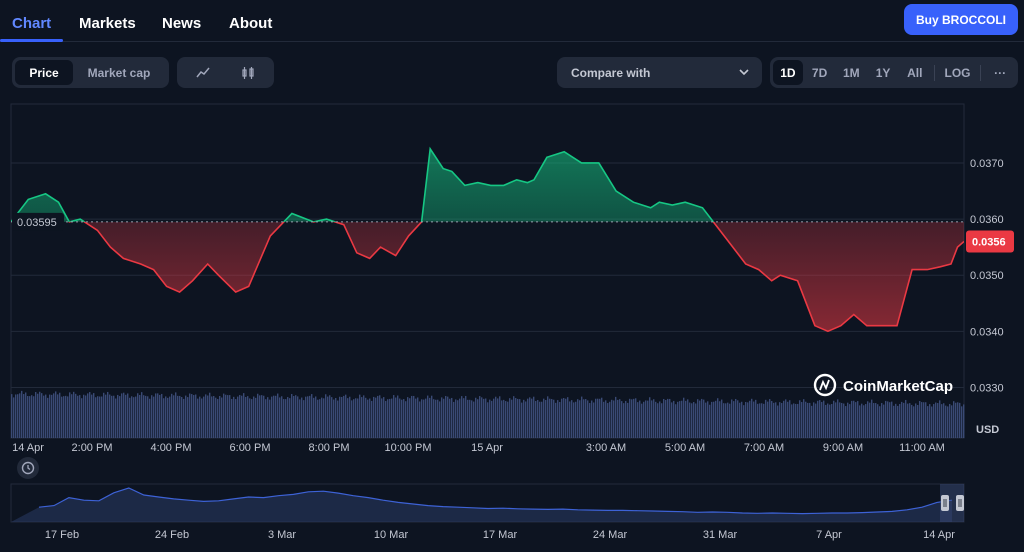 This screenshot has height=552, width=1024. I want to click on price-toggle-button: Price, so click(44, 72).